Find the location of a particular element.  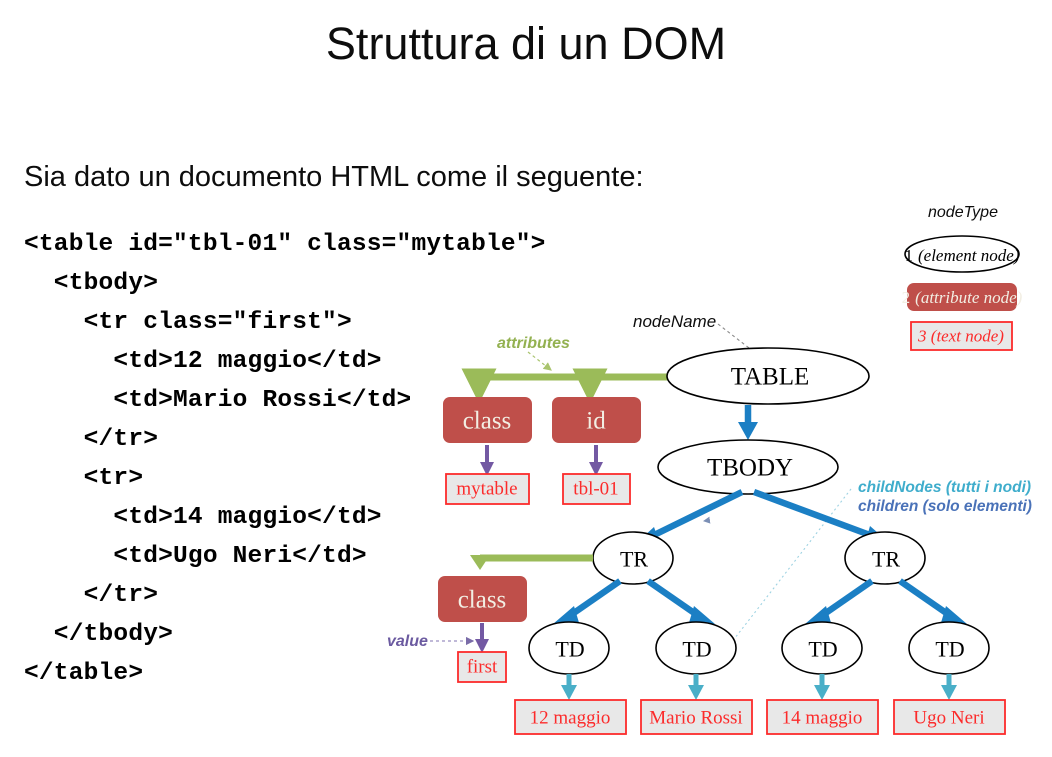

blue-arrowhead-tbody is located at coordinates (748, 431).